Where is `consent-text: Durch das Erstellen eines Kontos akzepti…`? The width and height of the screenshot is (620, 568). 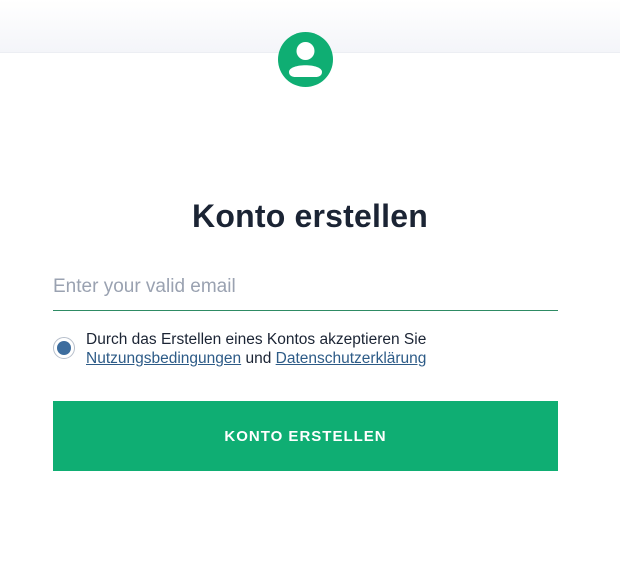
consent-text: Durch das Erstellen eines Kontos akzepti… is located at coordinates (326, 349).